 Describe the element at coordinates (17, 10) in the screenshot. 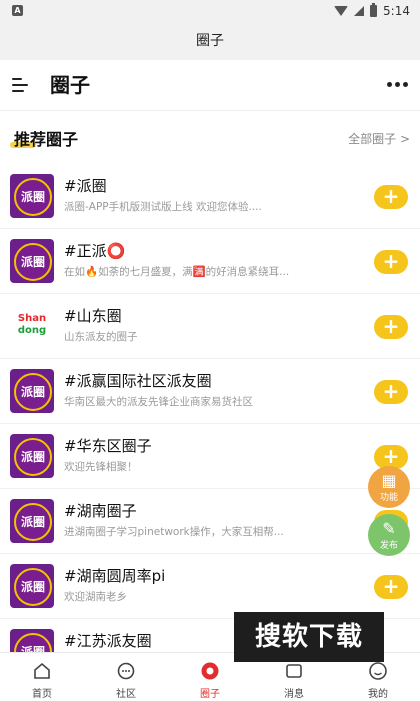

I see `notification-icon: A` at that location.